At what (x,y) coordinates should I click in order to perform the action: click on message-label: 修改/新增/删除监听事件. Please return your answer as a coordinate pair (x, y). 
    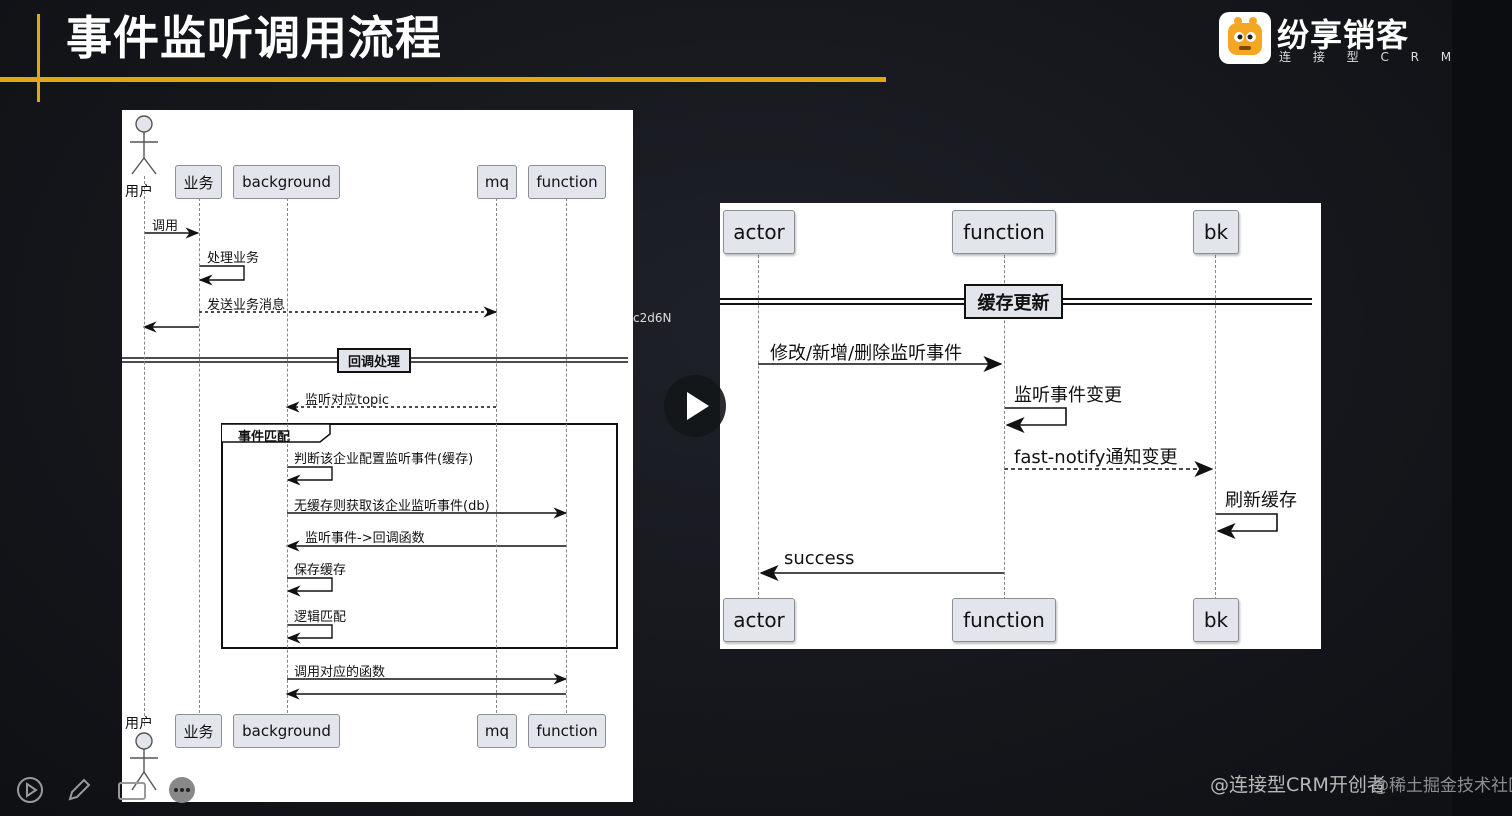
    Looking at the image, I should click on (866, 353).